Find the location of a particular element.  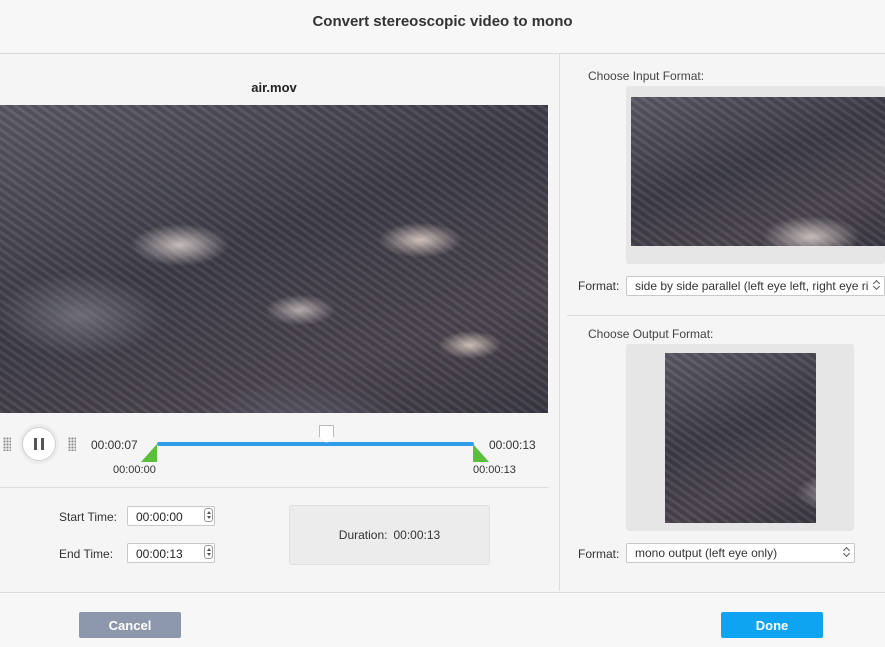

pause-button is located at coordinates (39, 444).